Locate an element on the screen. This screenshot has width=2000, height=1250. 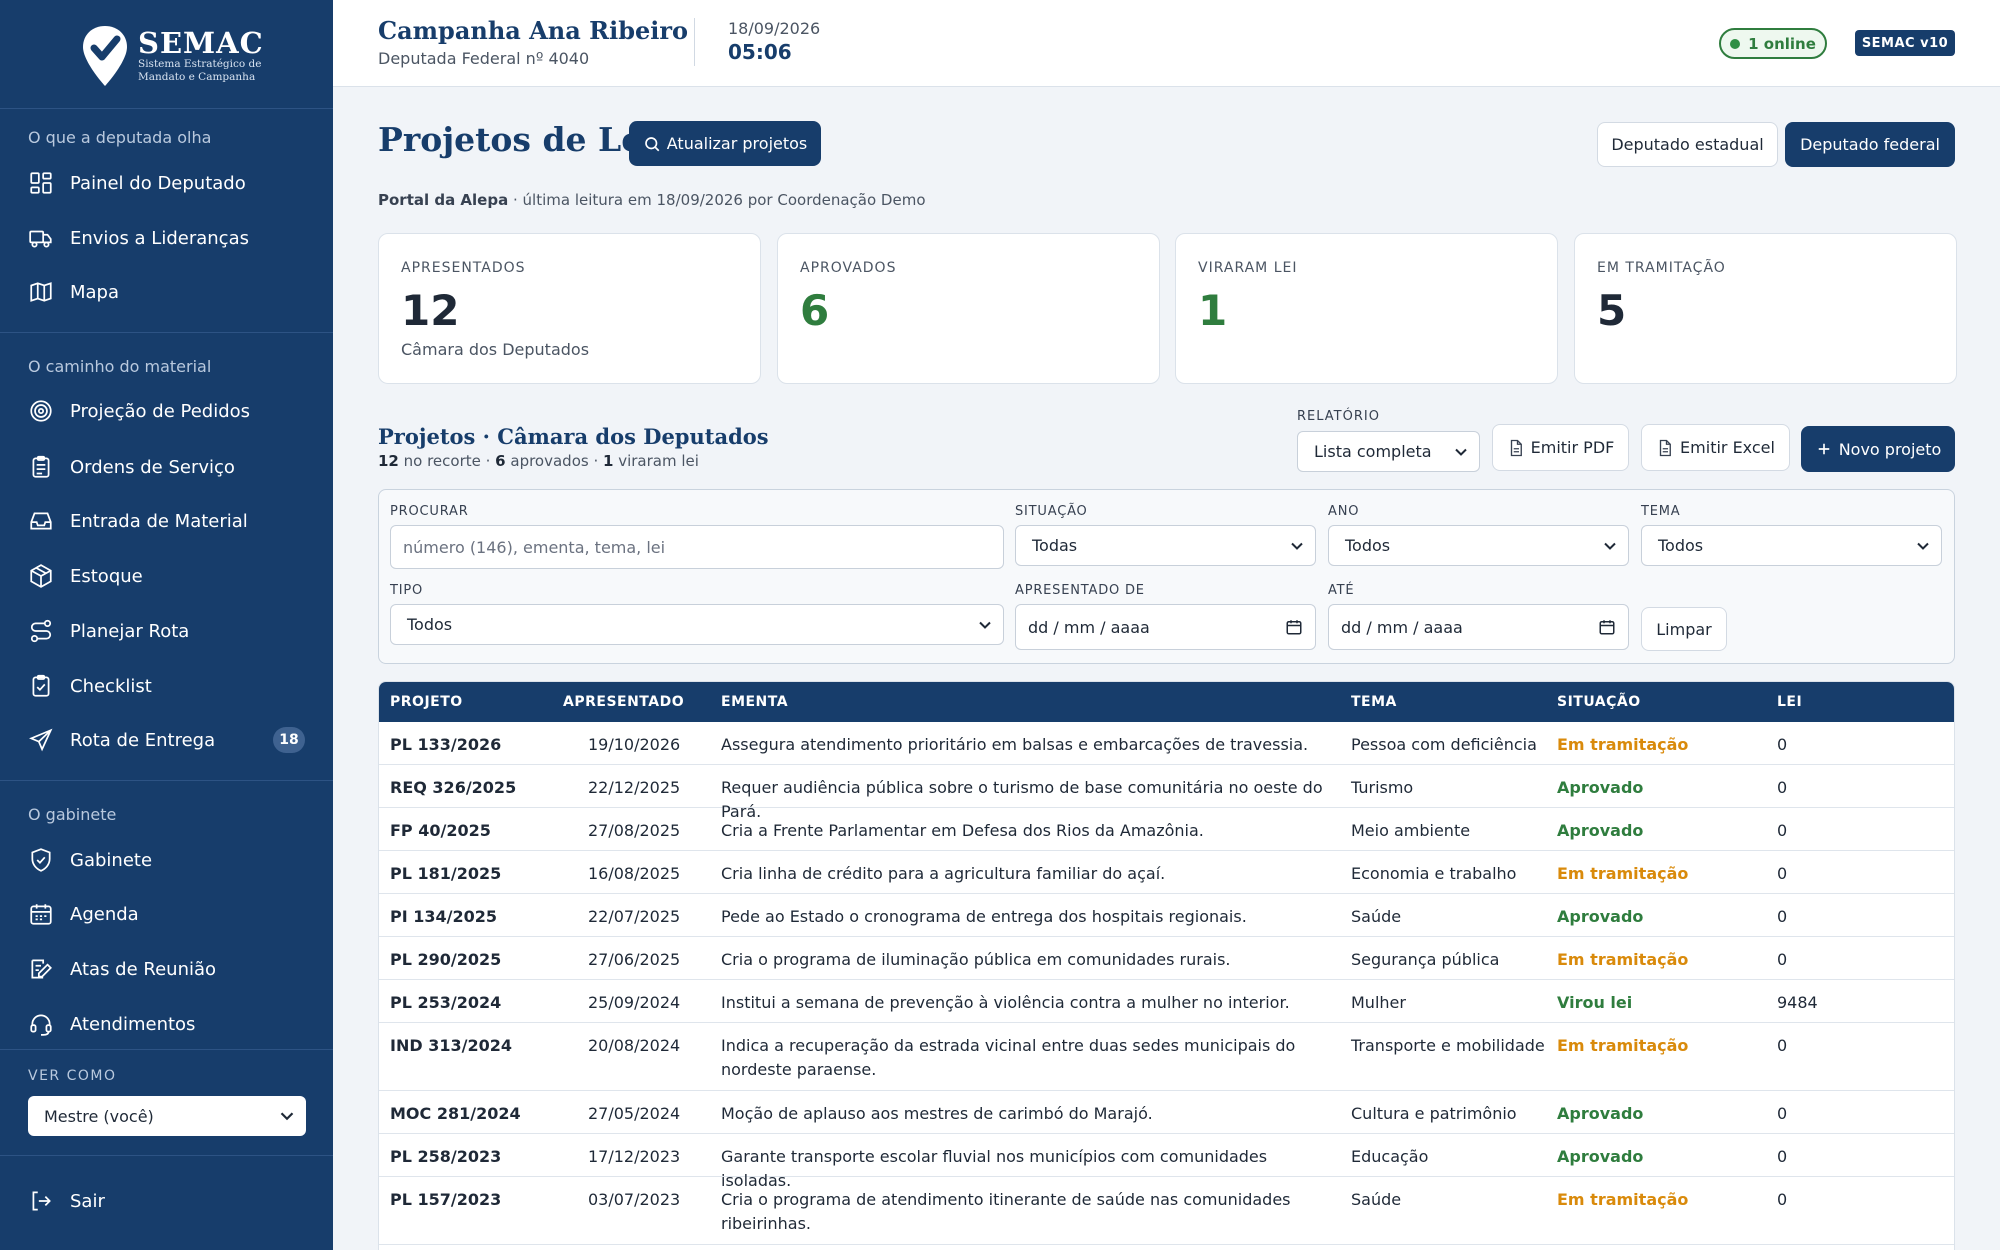
source-name: Portal da Alepa is located at coordinates (443, 200).